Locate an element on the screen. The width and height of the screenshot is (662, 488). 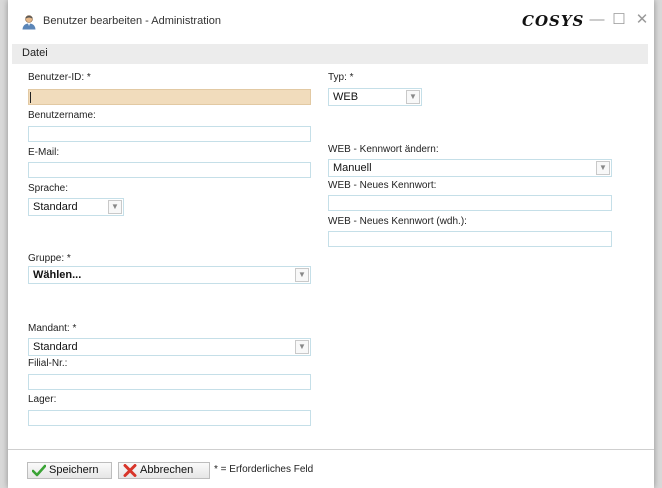
minimize-button: — is located at coordinates (597, 20).